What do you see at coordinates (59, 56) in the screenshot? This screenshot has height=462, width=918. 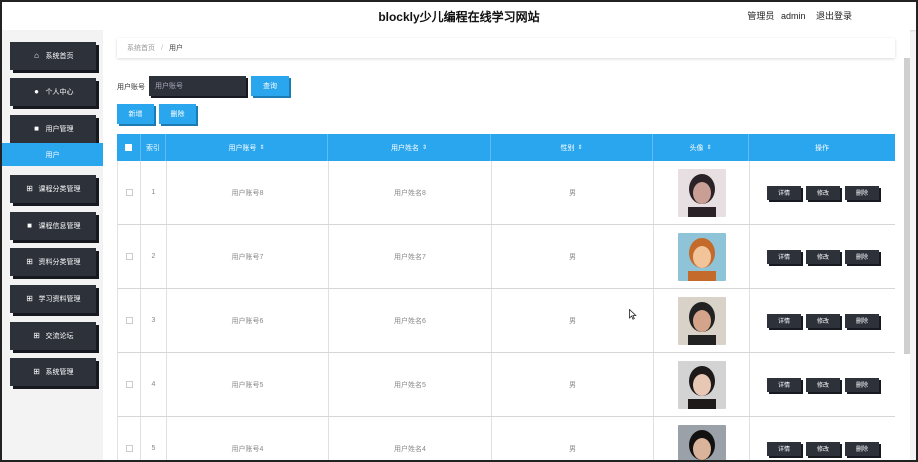 I see `sidebar-item-label: 系统首页` at bounding box center [59, 56].